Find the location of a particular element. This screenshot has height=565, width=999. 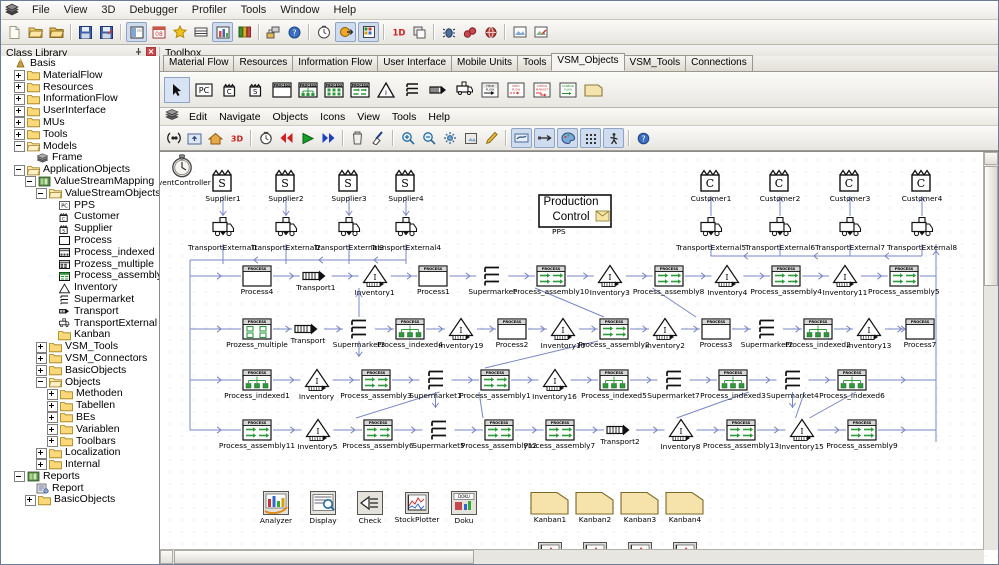

chart-icon is located at coordinates (222, 32).